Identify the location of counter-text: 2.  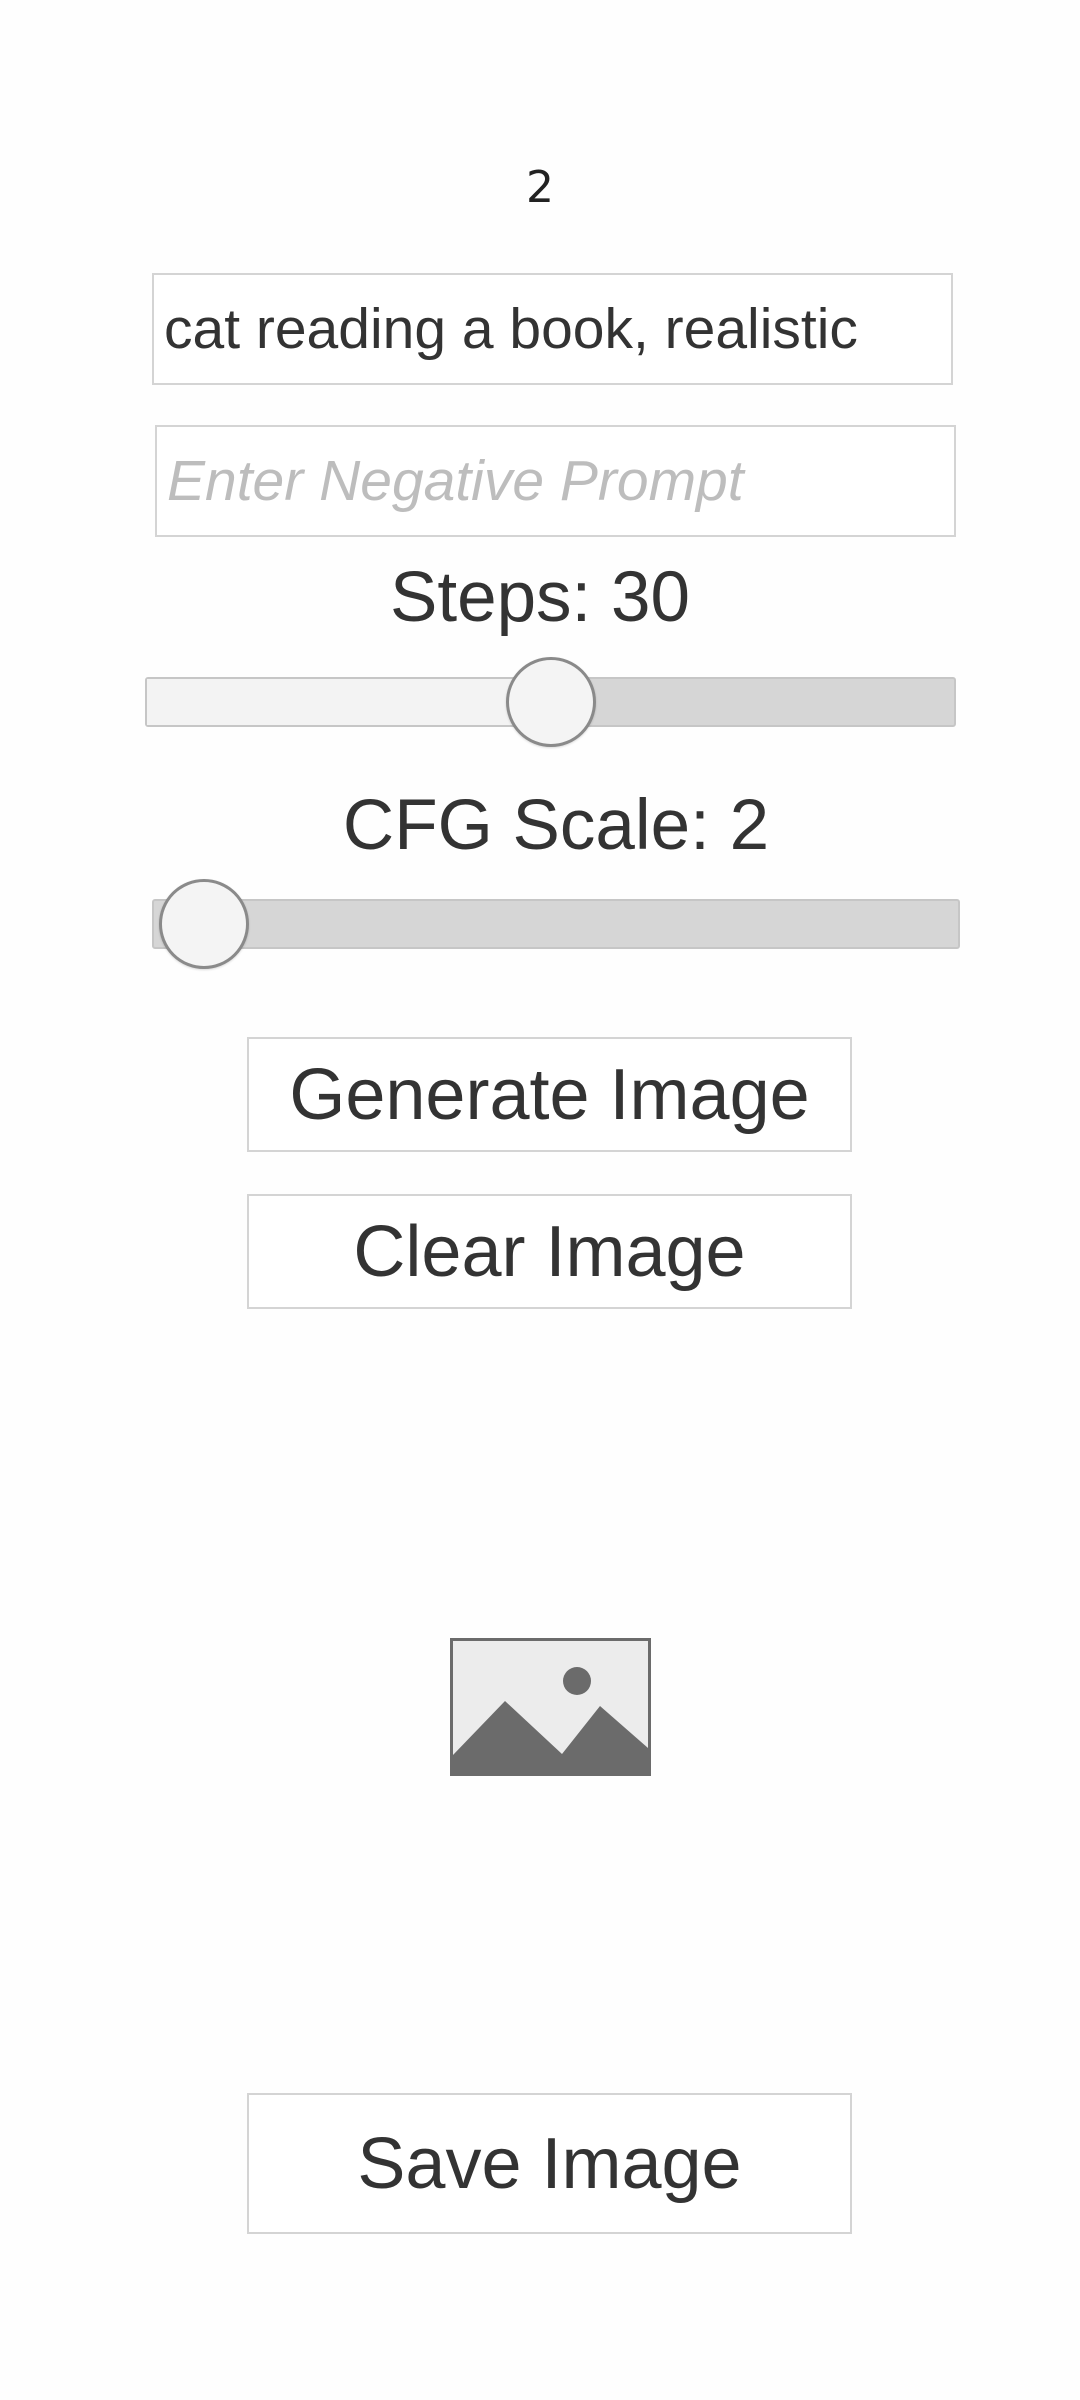
(540, 187).